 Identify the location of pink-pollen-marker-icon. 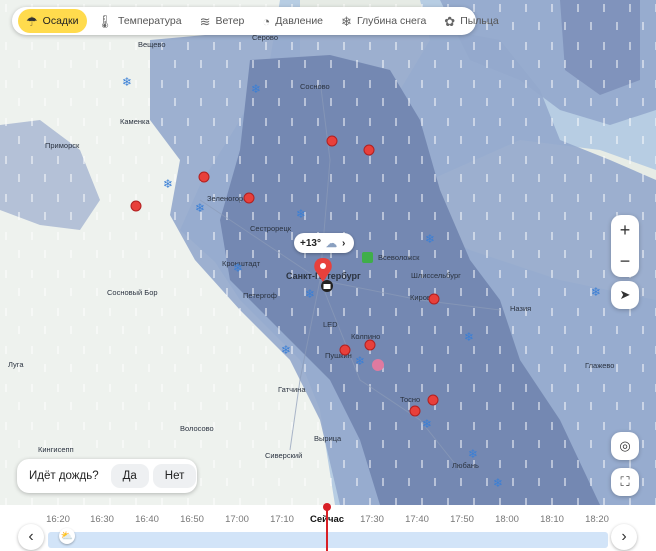
(378, 365).